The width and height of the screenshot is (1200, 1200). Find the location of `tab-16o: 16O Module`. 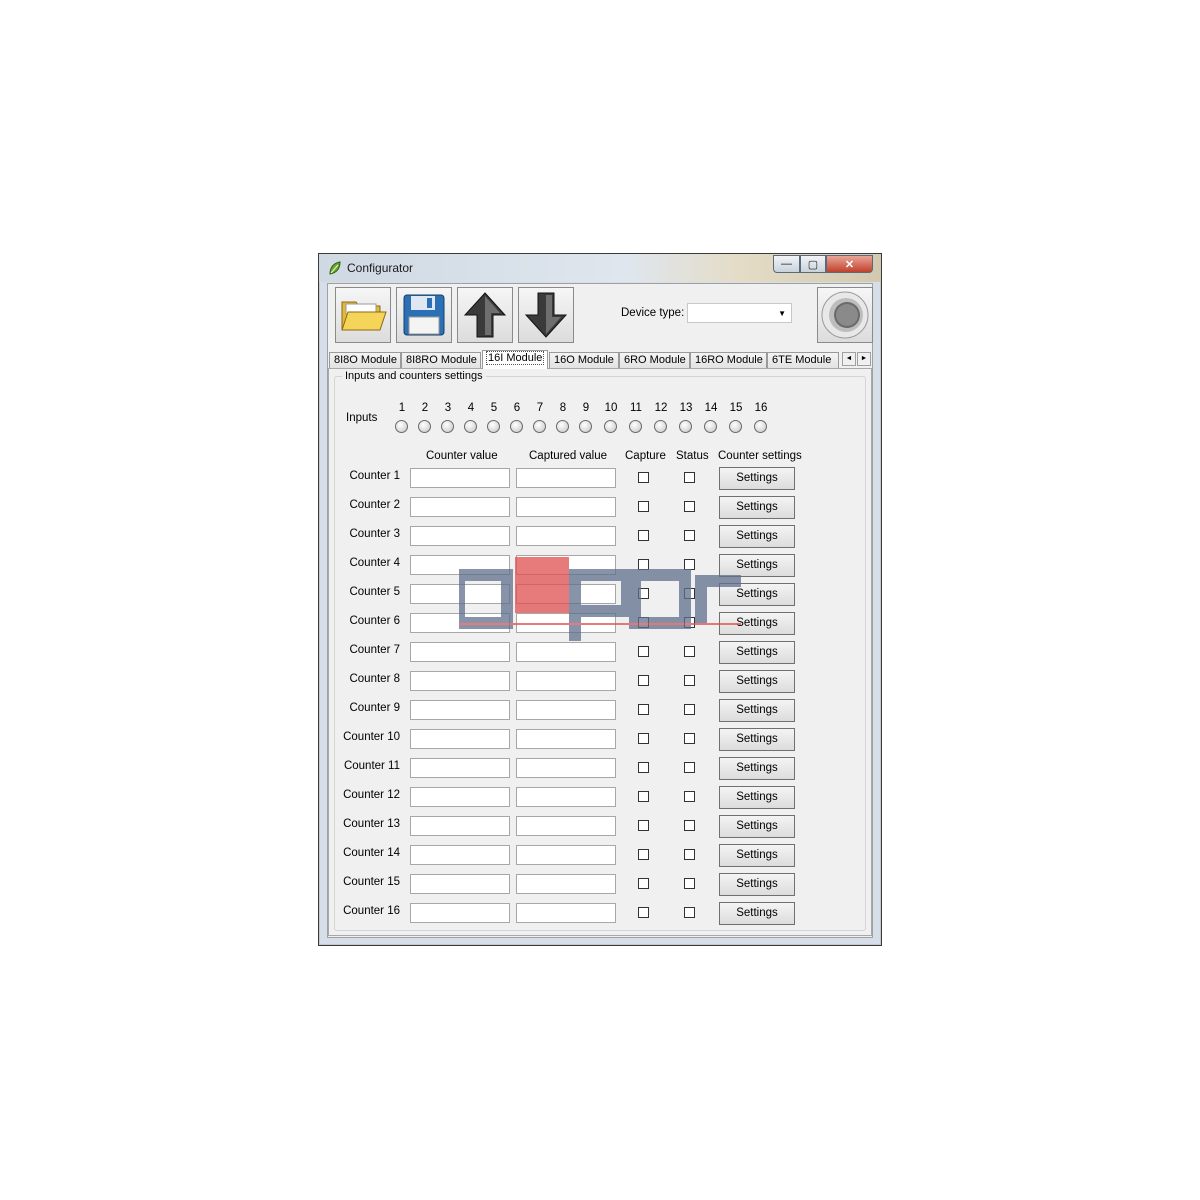

tab-16o: 16O Module is located at coordinates (584, 360).